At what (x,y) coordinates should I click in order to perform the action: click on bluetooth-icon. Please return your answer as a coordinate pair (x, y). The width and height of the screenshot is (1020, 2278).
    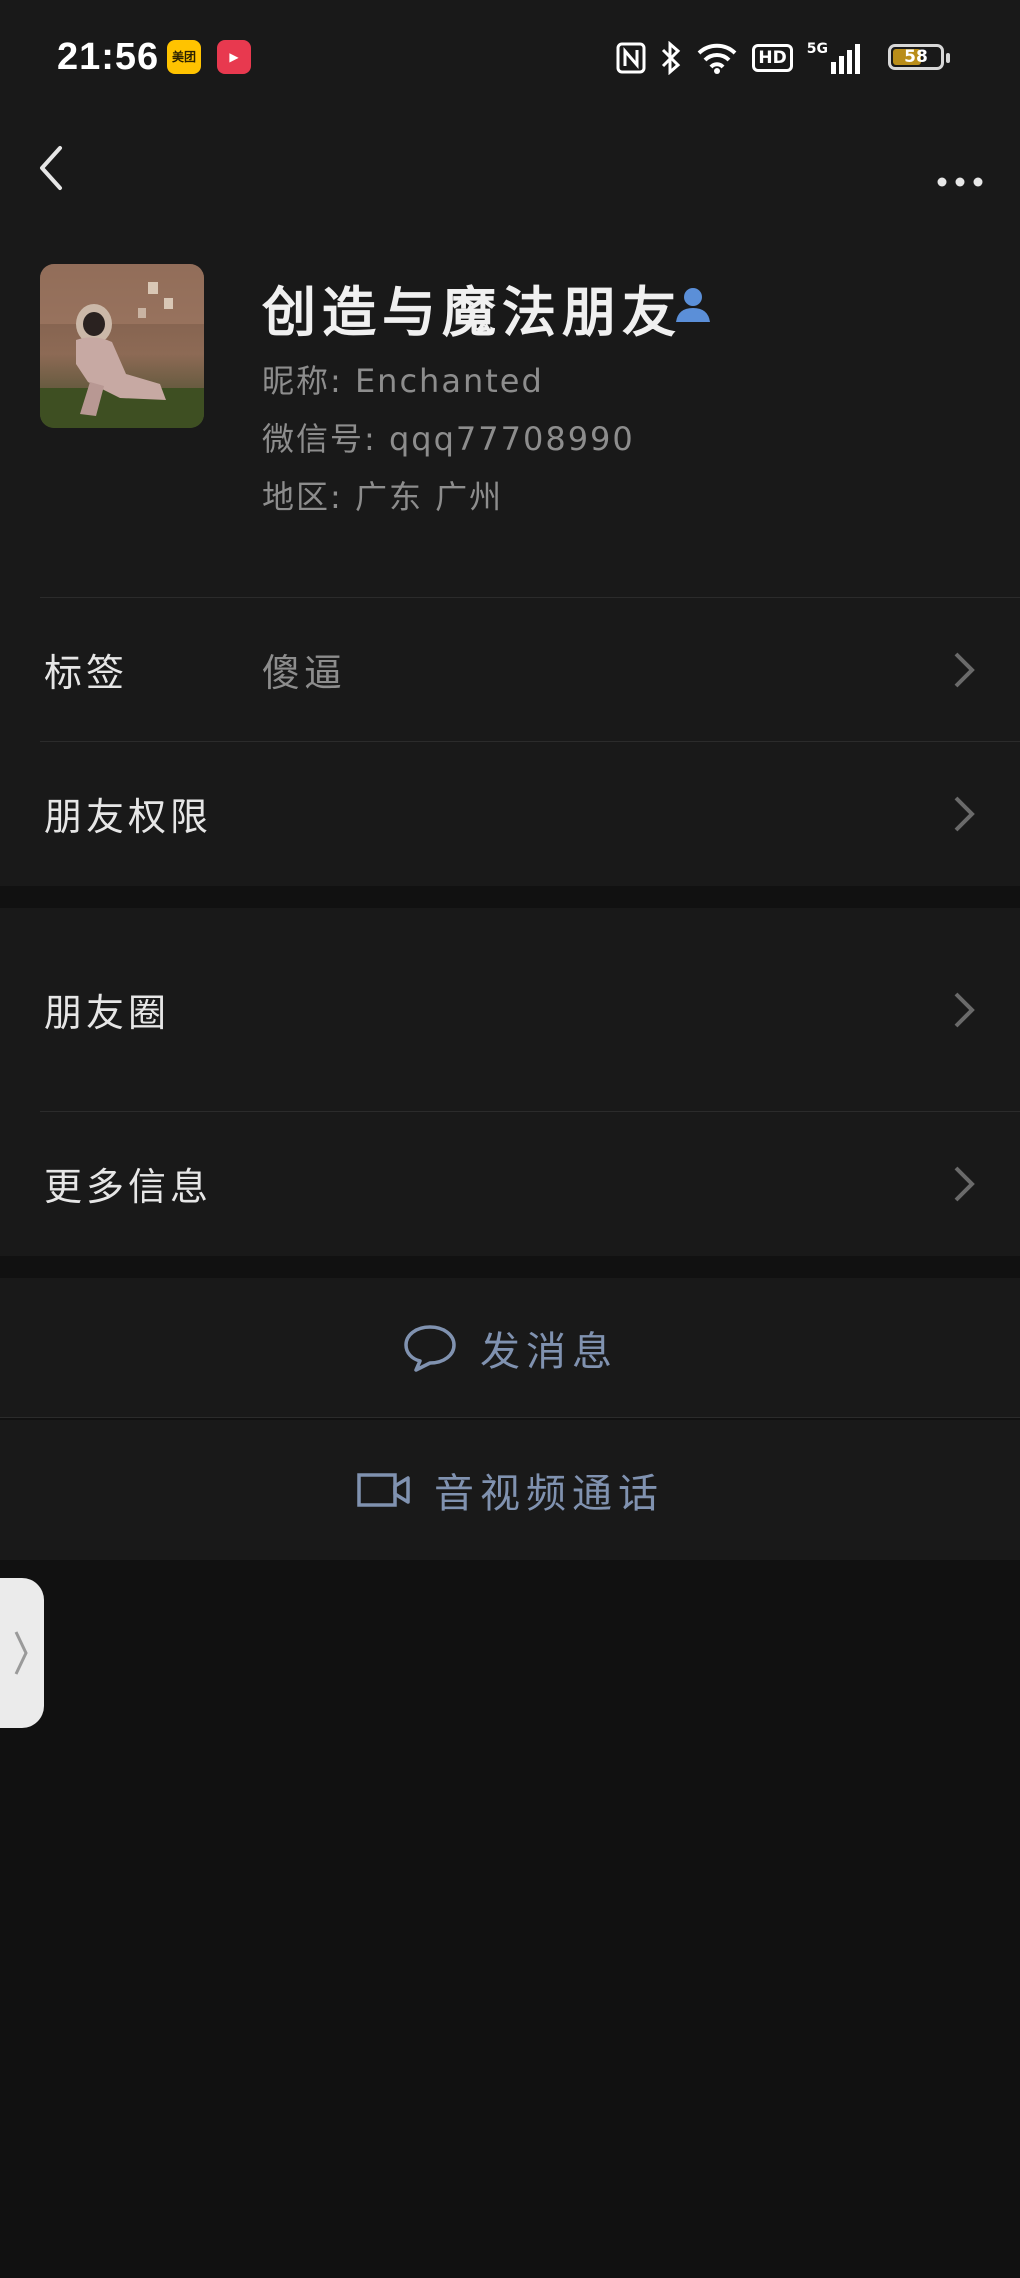
    Looking at the image, I should click on (671, 58).